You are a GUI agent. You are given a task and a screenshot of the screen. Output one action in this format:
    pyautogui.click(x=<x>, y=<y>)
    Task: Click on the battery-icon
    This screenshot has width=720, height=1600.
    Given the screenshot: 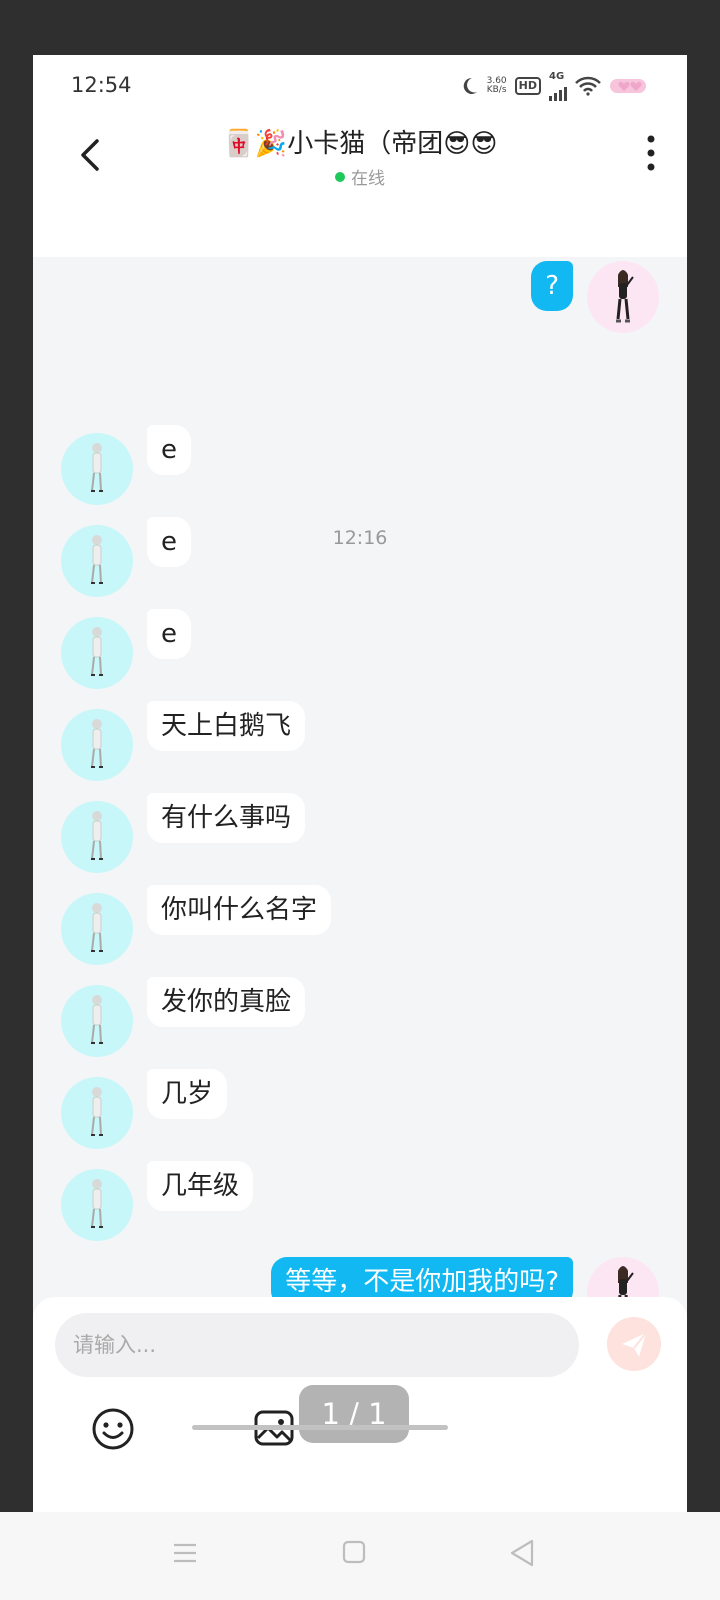 What is the action you would take?
    pyautogui.click(x=628, y=86)
    